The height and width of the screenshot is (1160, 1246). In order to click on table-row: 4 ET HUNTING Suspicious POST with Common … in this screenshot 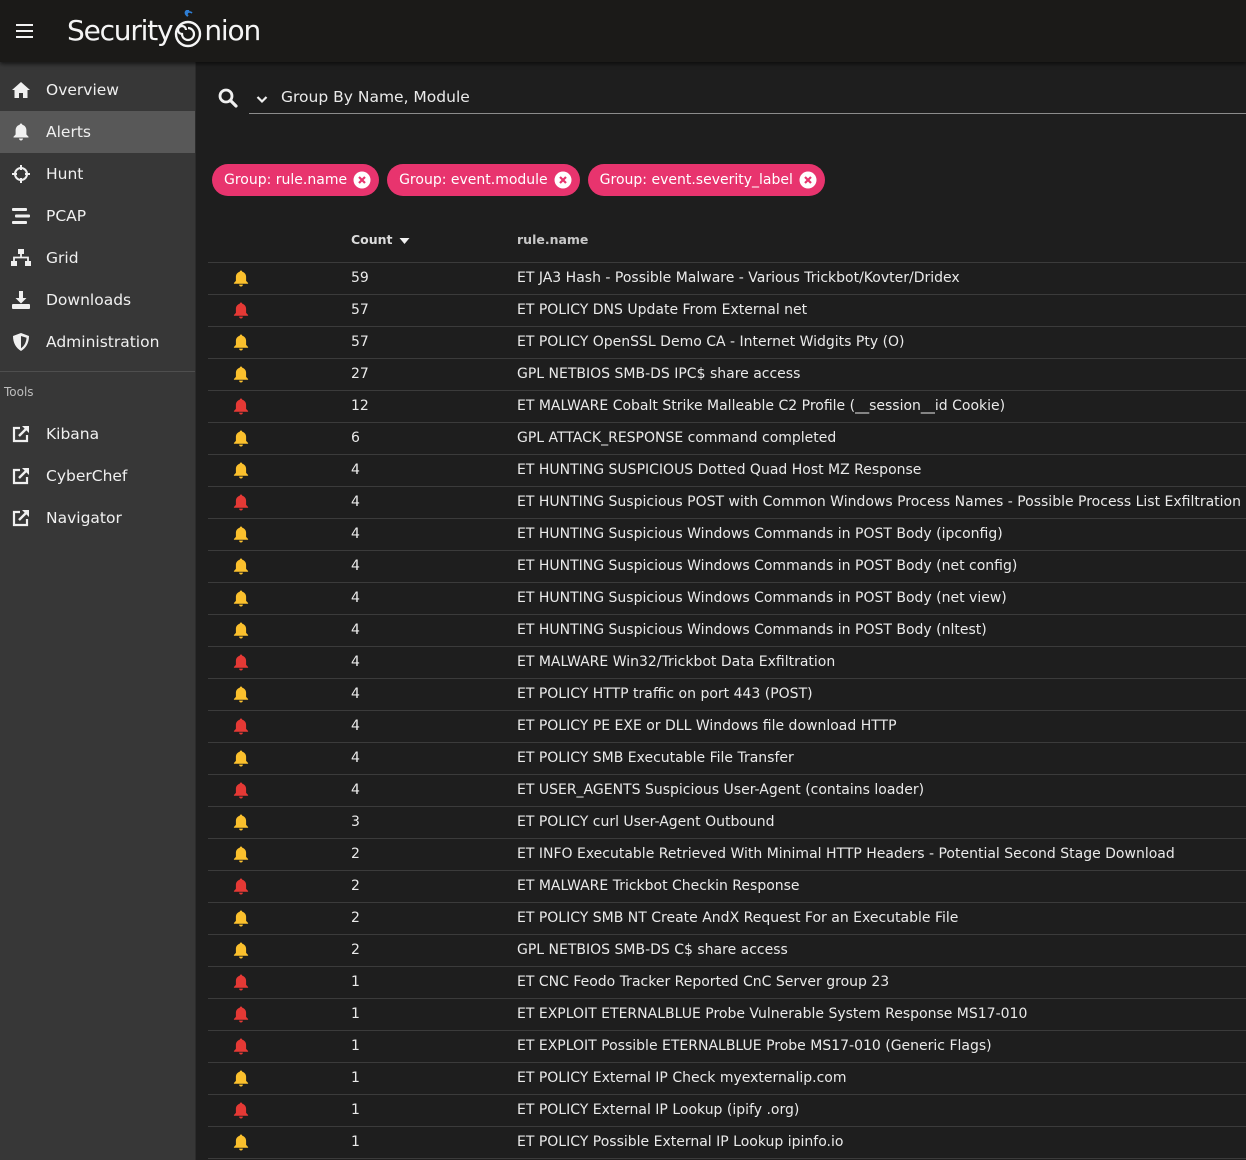, I will do `click(727, 503)`.